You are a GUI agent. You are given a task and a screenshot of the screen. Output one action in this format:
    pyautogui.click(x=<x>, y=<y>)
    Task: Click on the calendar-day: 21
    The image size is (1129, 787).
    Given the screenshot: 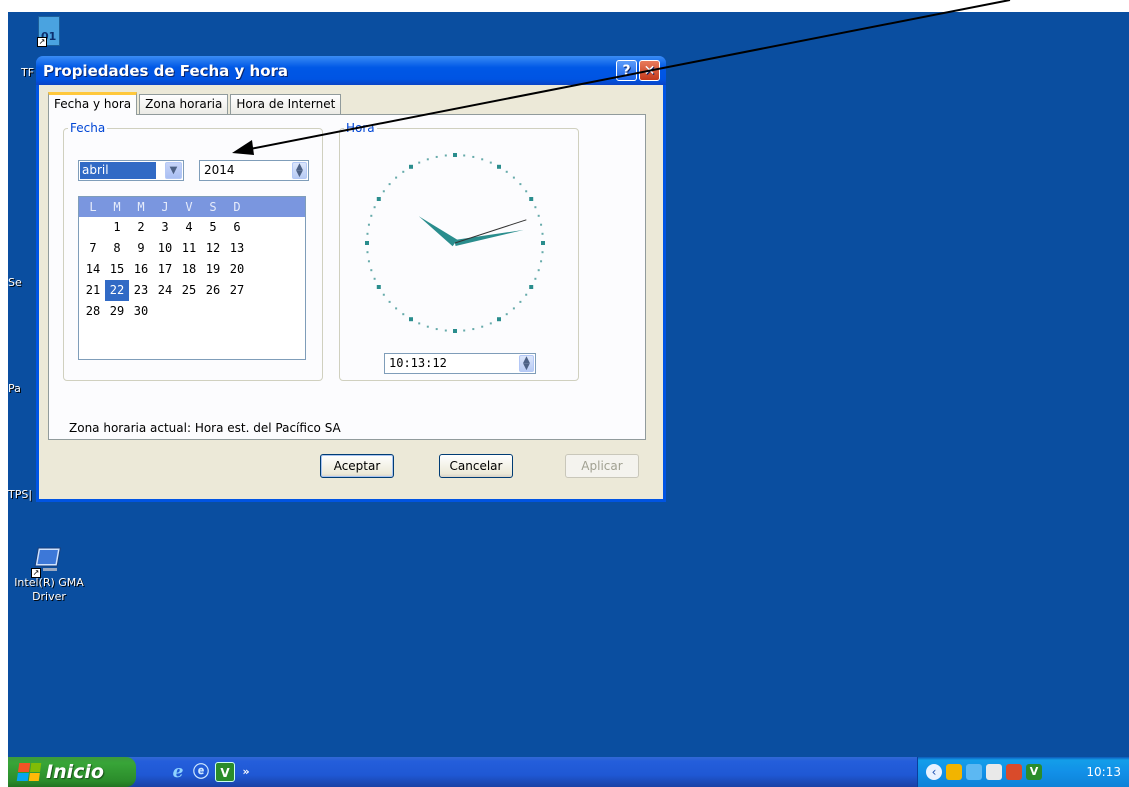 What is the action you would take?
    pyautogui.click(x=93, y=290)
    